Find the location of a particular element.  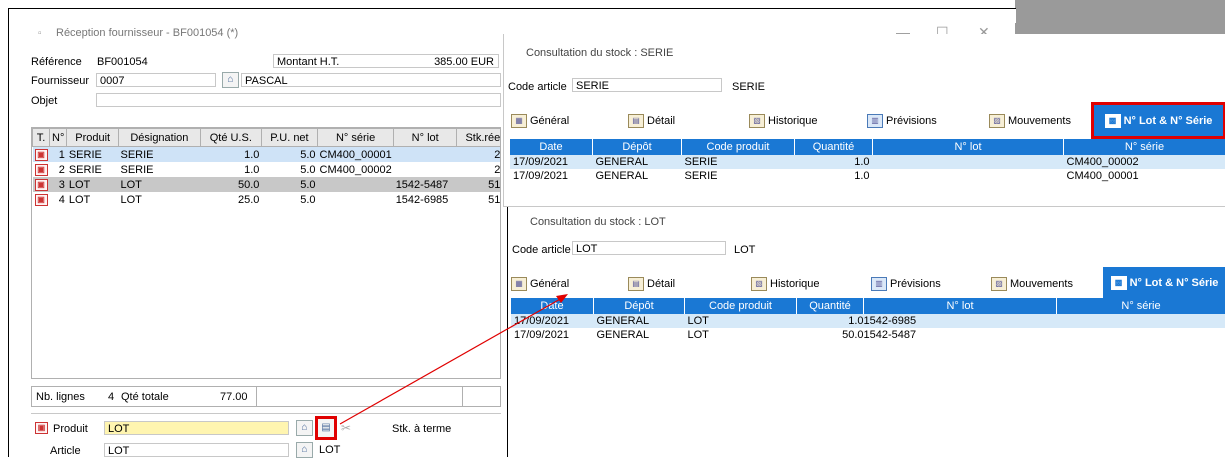

arrow-head is located at coordinates (562, 298).